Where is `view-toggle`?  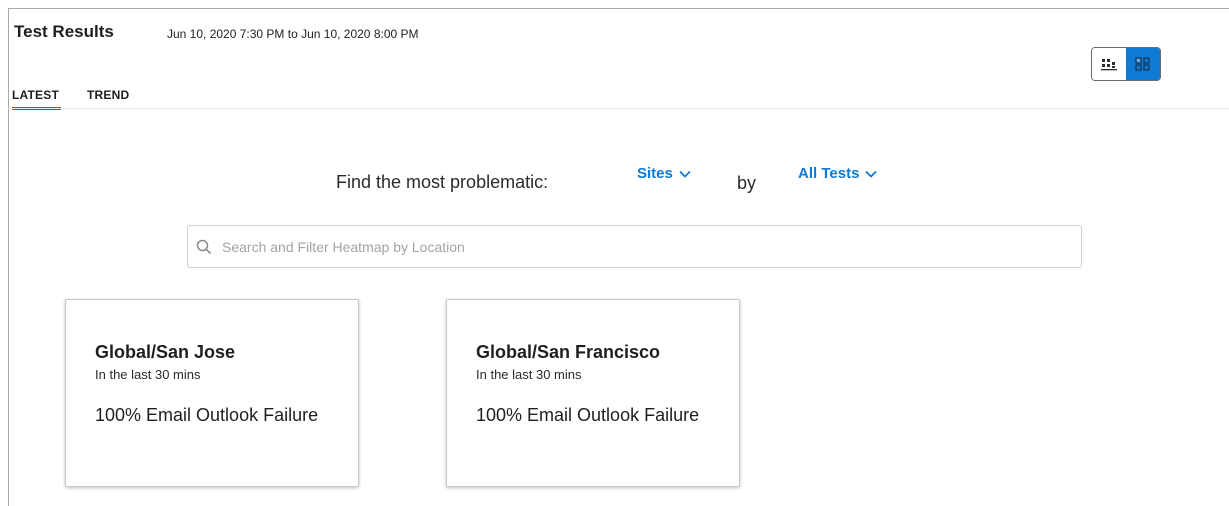
view-toggle is located at coordinates (1126, 64).